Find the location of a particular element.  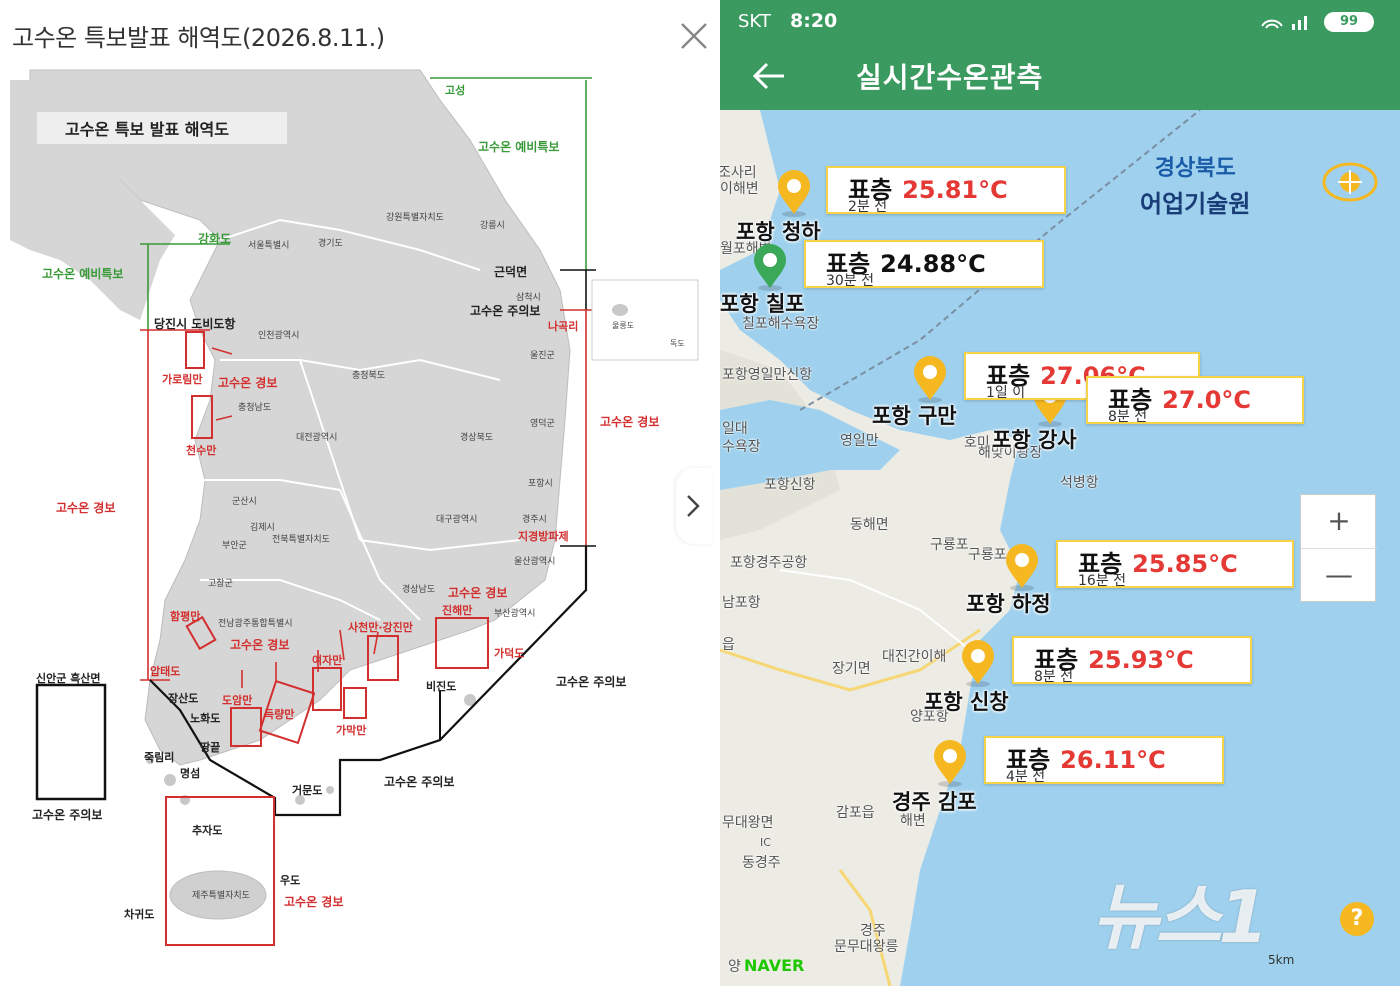

province-gochang: 고창군 is located at coordinates (220, 584).